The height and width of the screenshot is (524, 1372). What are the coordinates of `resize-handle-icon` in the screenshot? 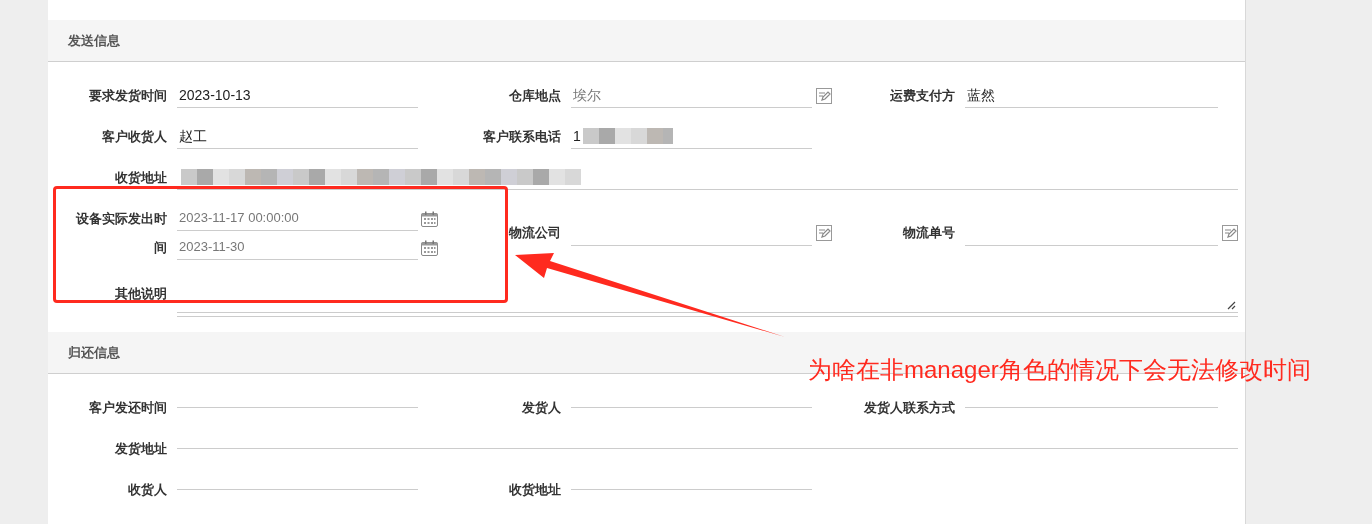 It's located at (1231, 305).